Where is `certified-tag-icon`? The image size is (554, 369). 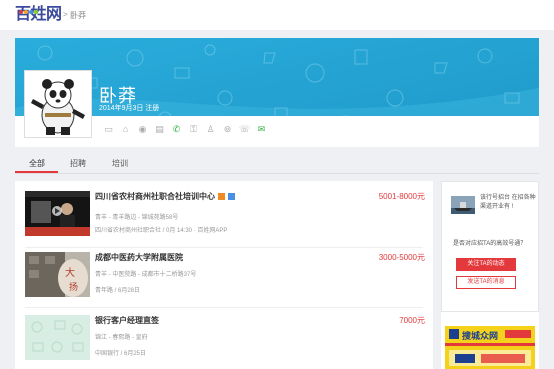
certified-tag-icon is located at coordinates (231, 196).